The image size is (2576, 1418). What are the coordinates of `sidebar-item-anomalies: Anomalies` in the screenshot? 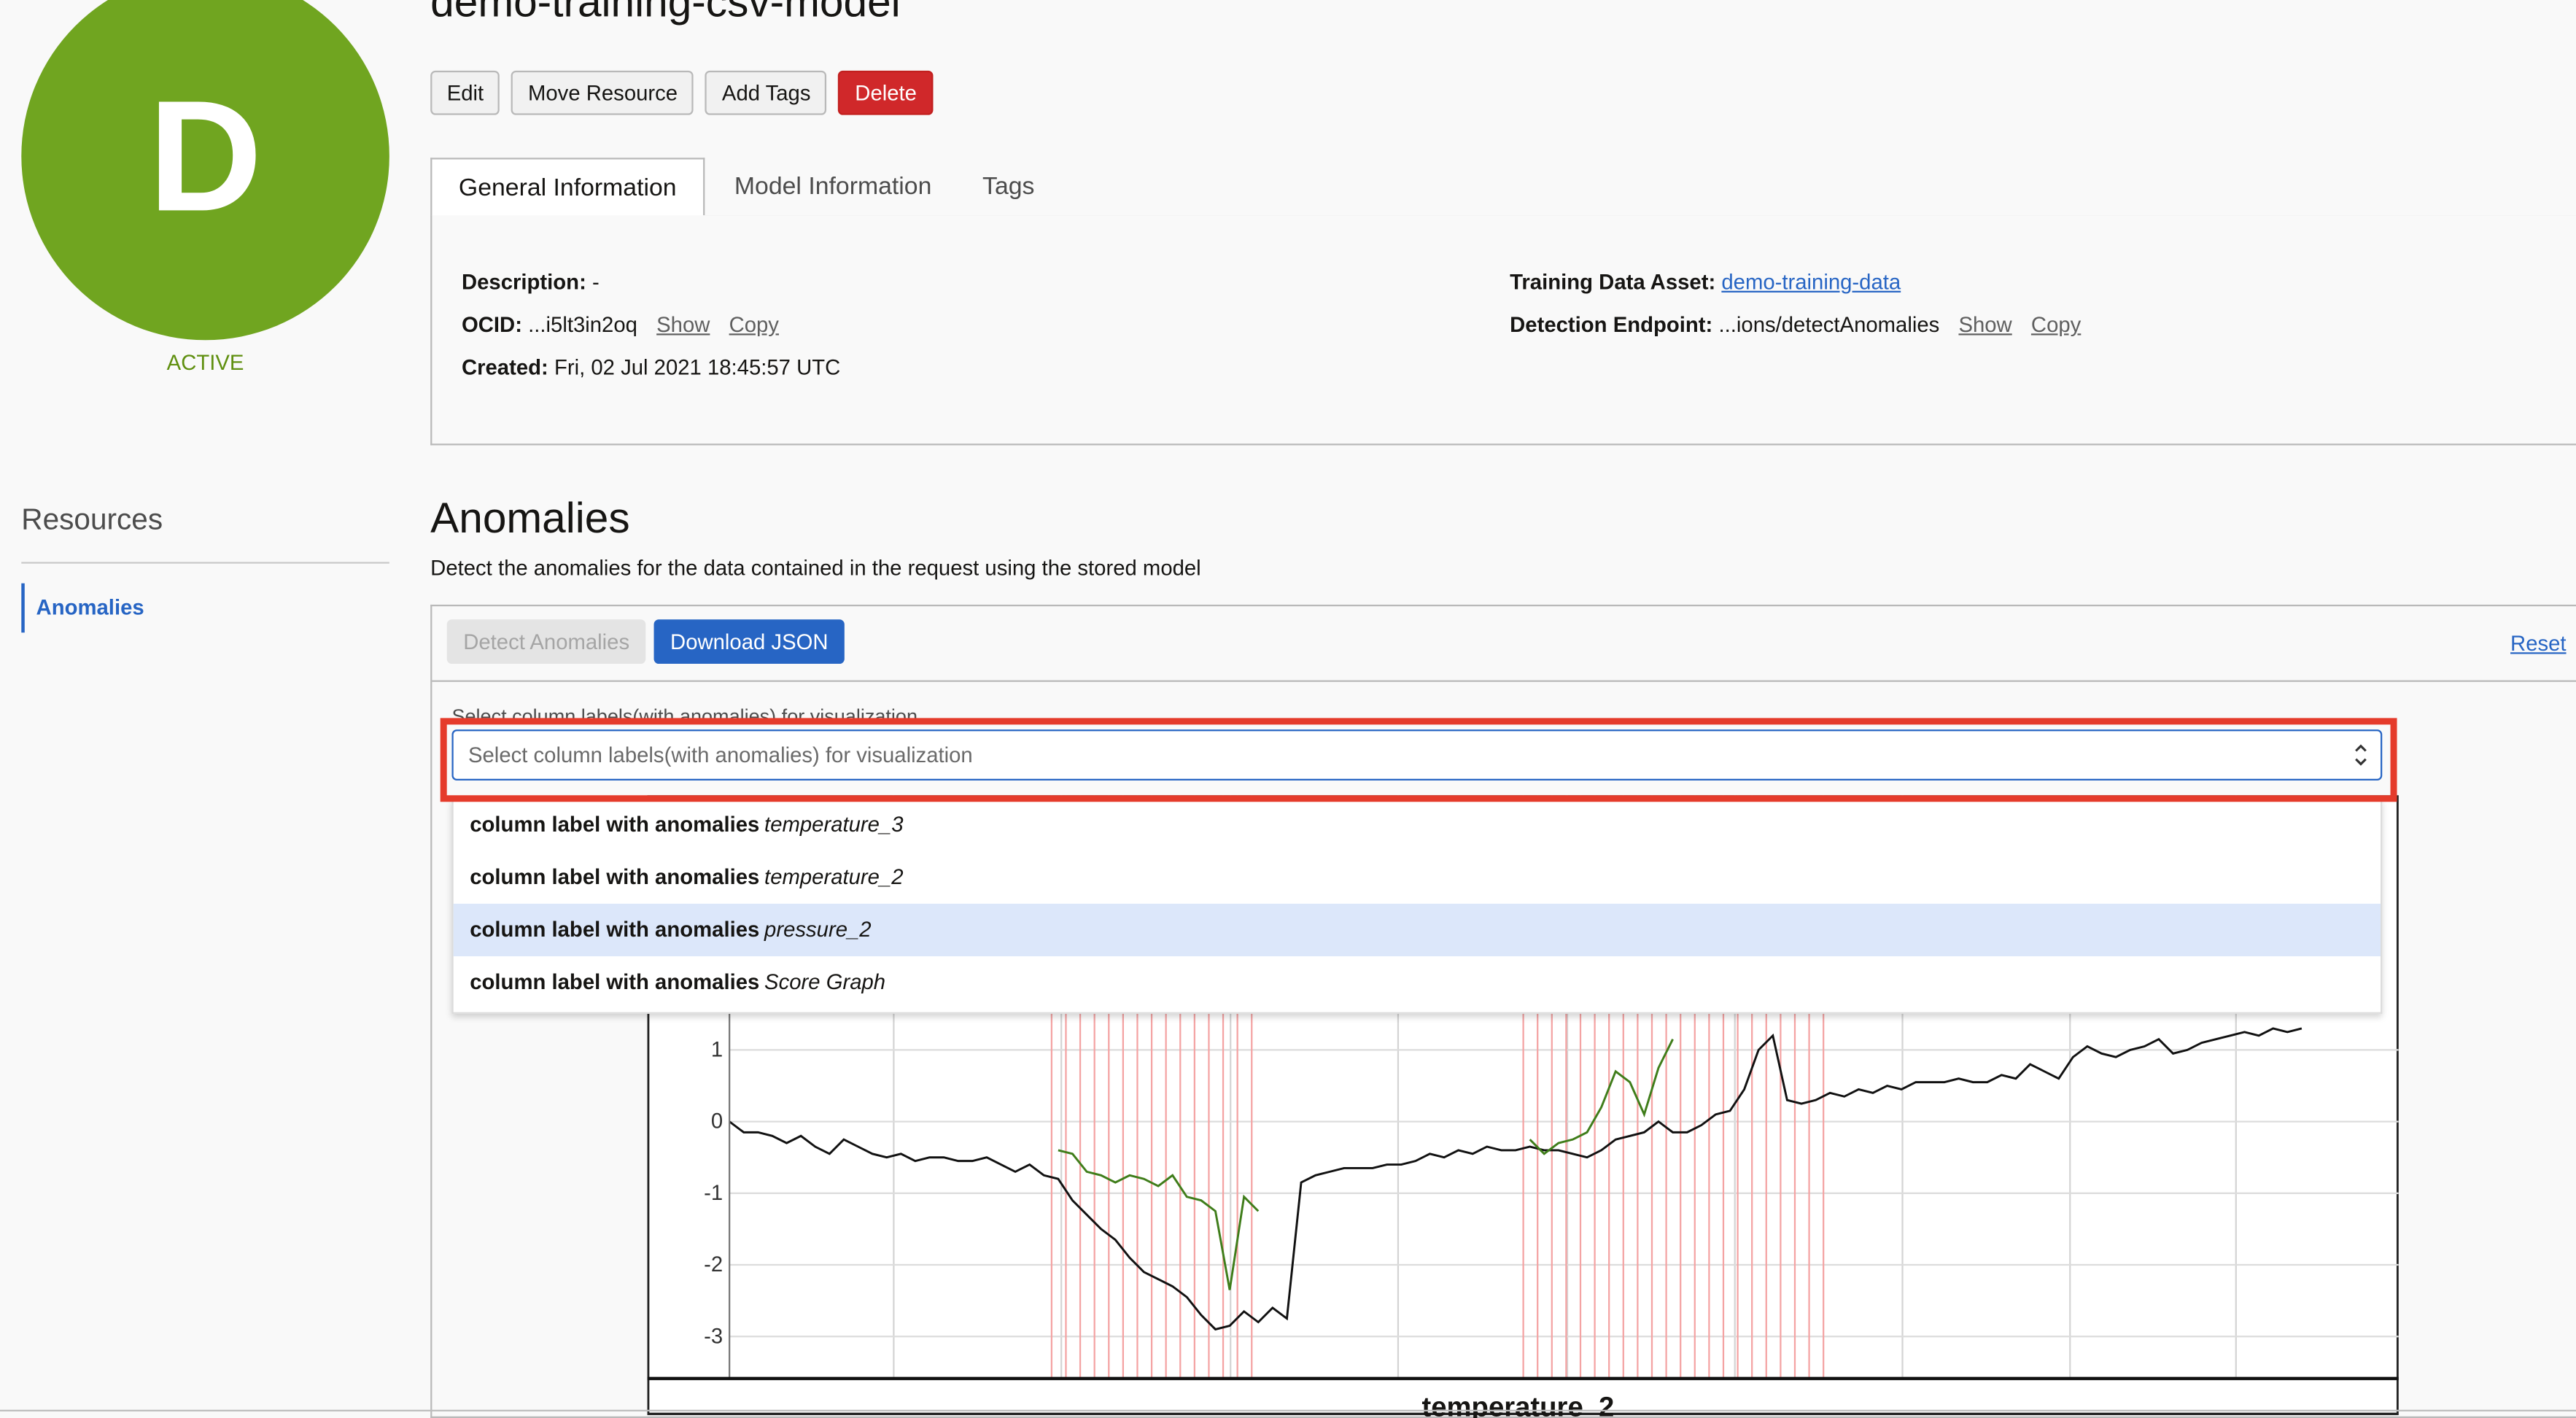 It's located at (83, 608).